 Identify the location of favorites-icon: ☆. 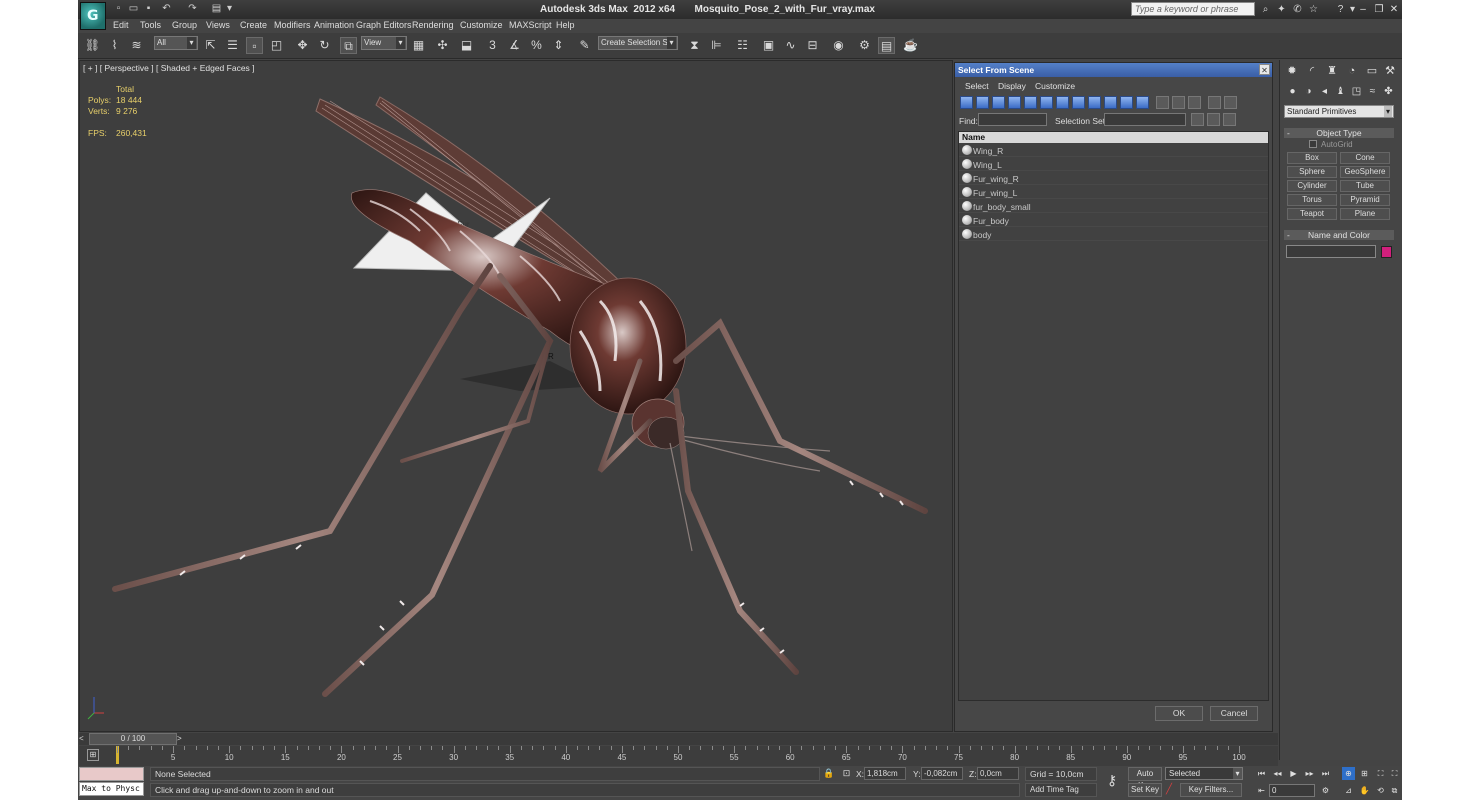
(1313, 9).